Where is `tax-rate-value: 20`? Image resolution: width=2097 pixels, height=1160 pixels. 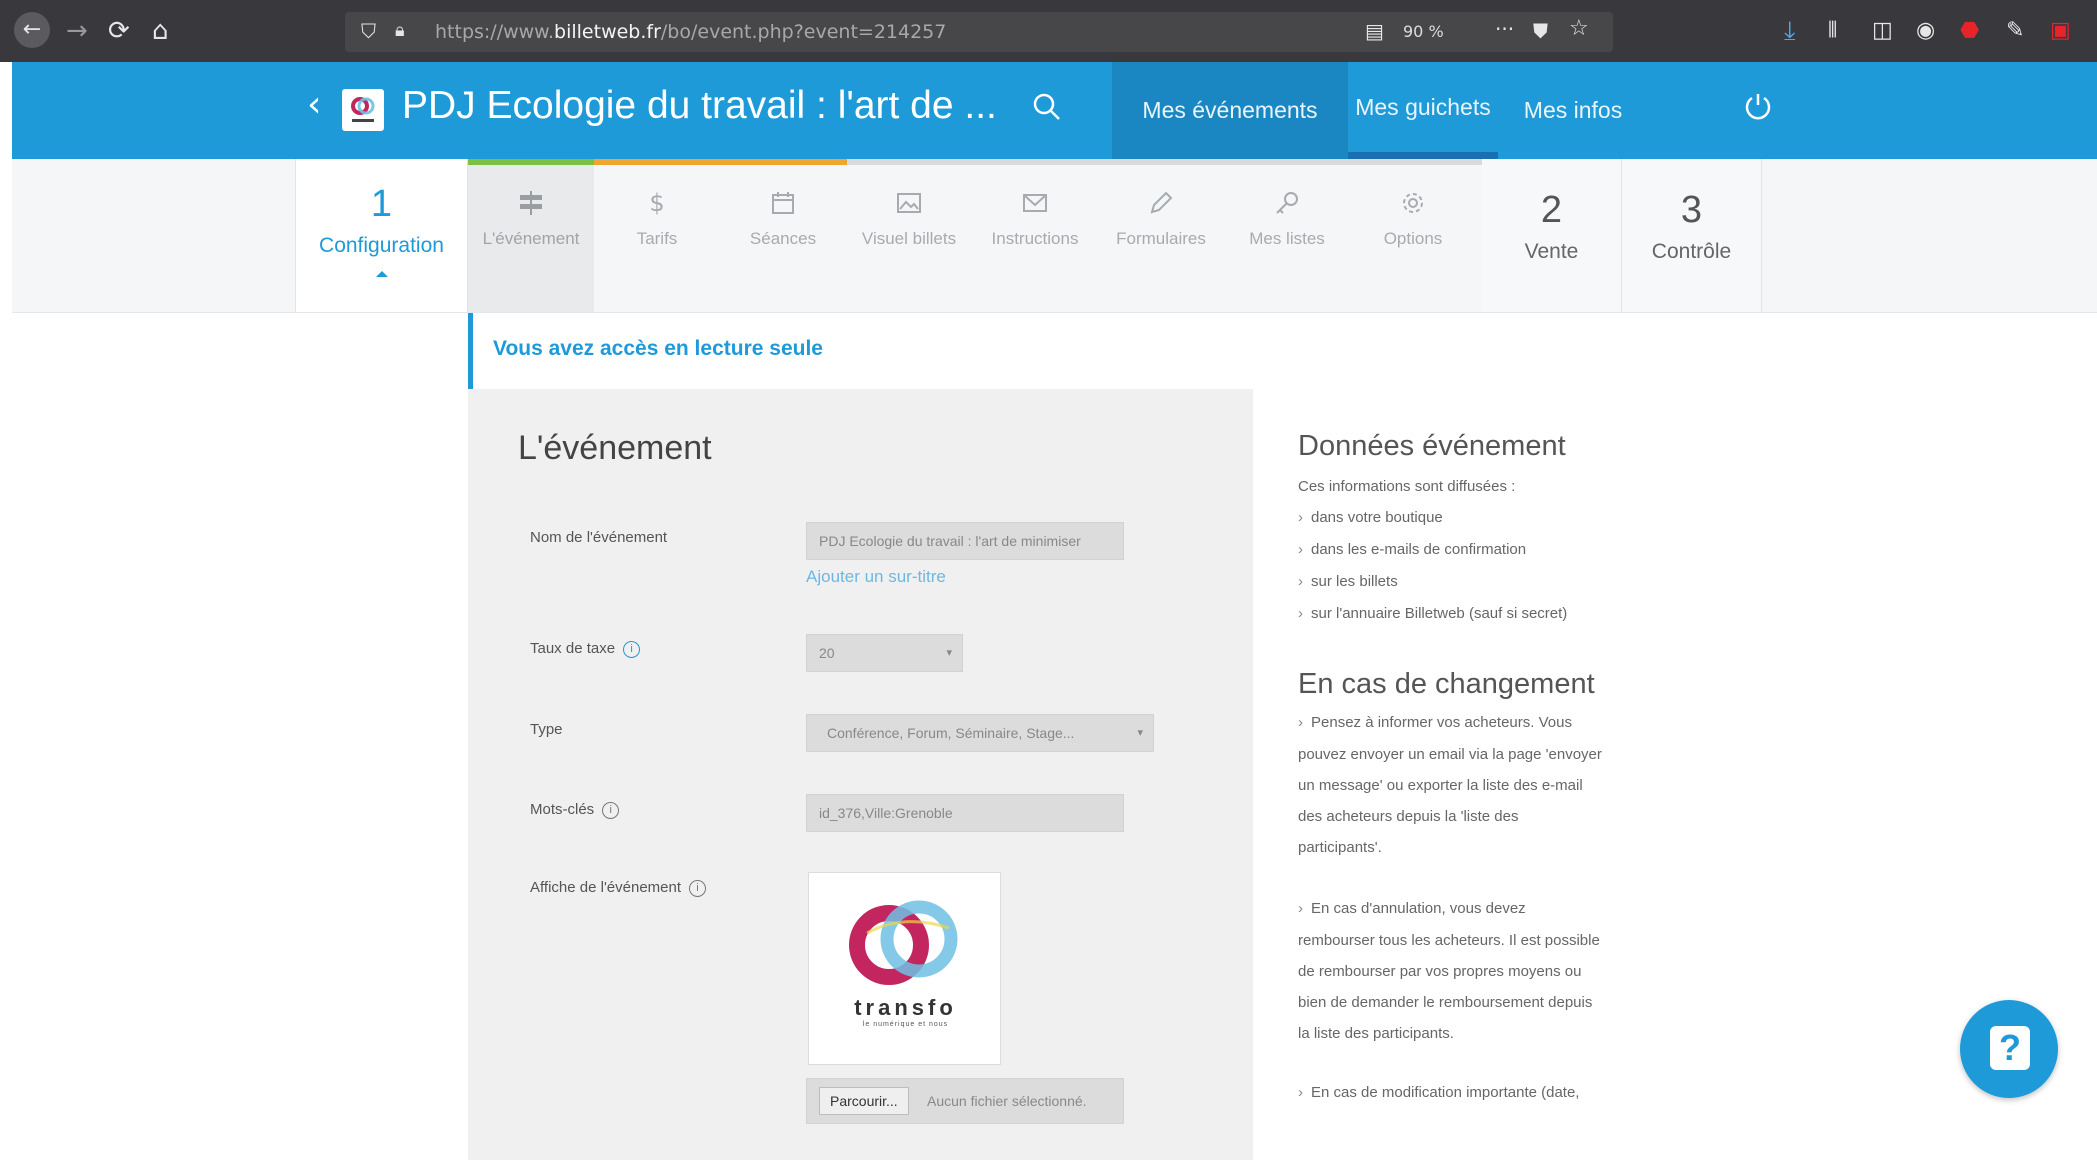
tax-rate-value: 20 is located at coordinates (827, 653).